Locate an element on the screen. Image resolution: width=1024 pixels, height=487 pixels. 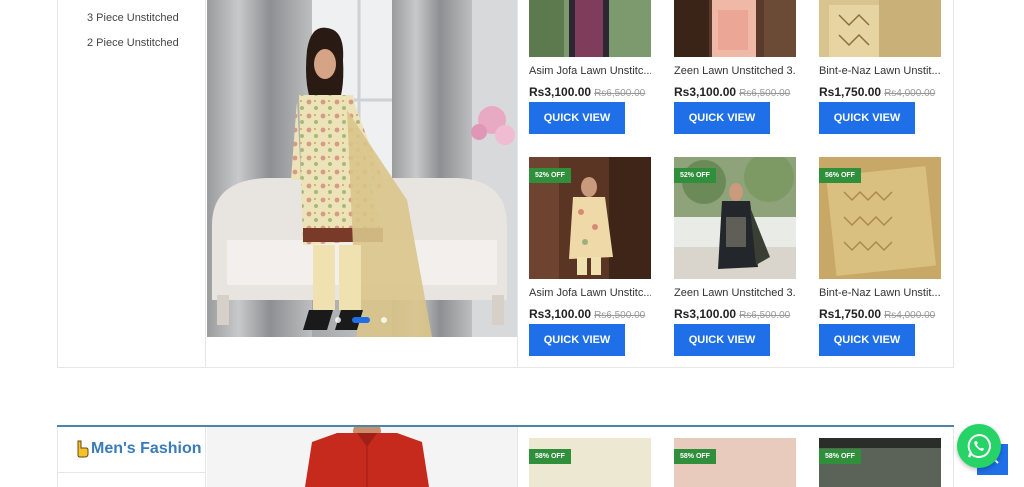
section-heading: Men's Fashion is located at coordinates (138, 449).